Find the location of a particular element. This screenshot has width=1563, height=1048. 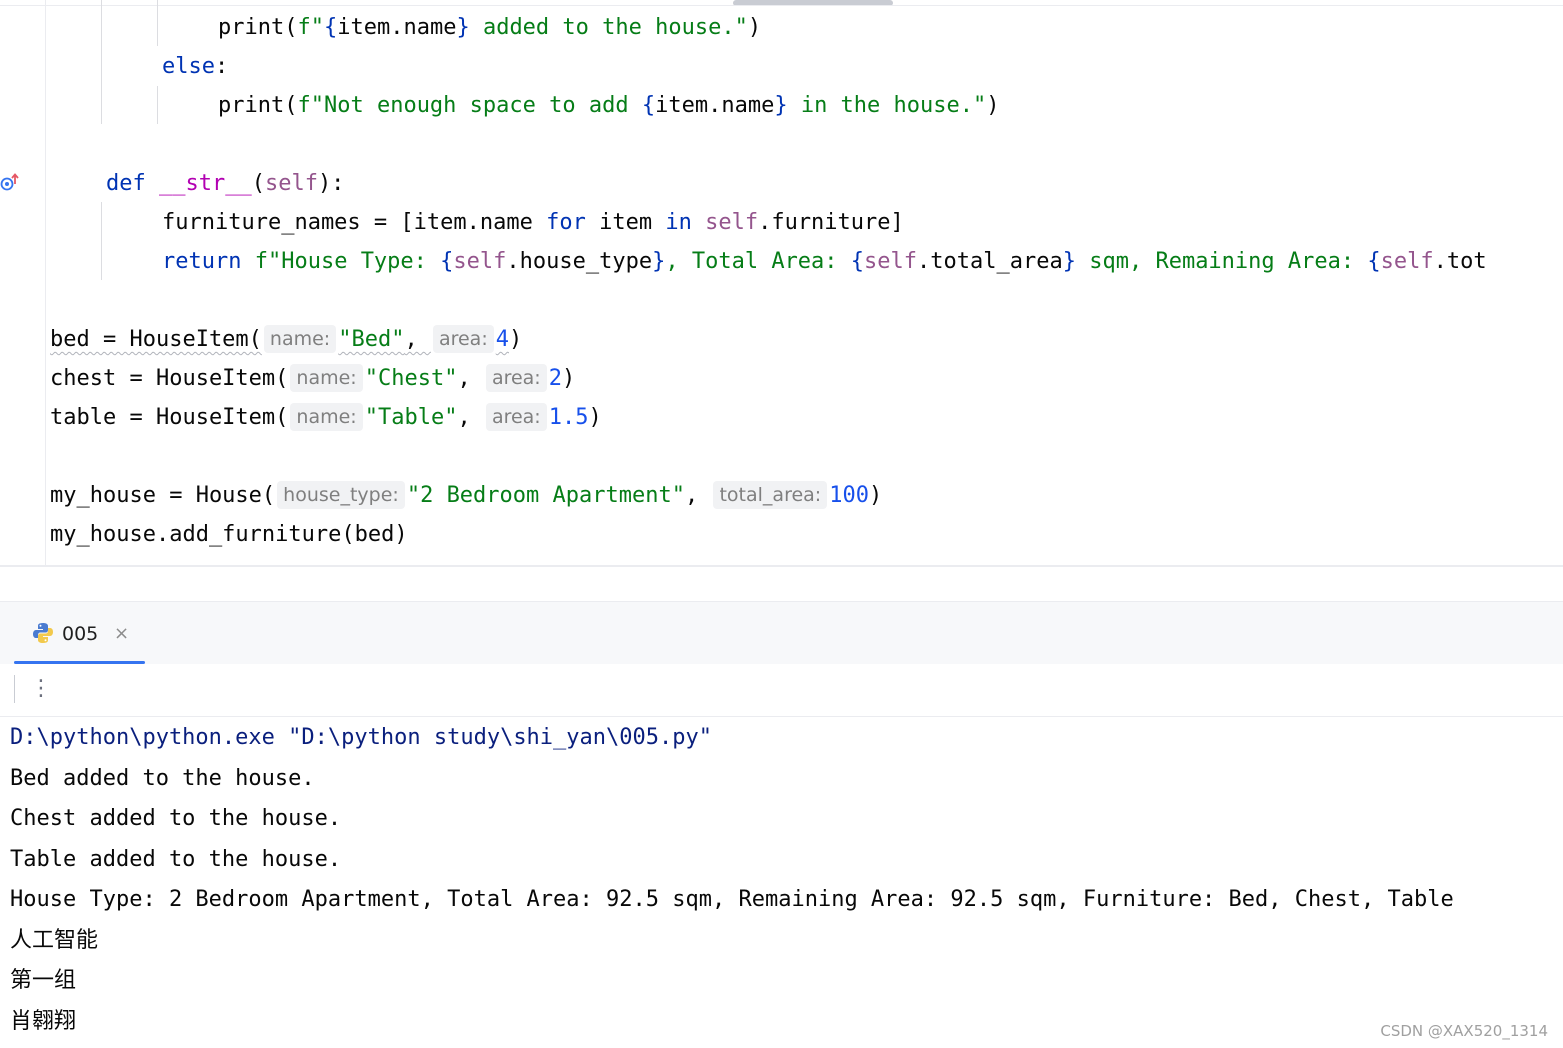

code-line: bed = HouseItem(name: "Bed", area: 4) is located at coordinates (286, 340).